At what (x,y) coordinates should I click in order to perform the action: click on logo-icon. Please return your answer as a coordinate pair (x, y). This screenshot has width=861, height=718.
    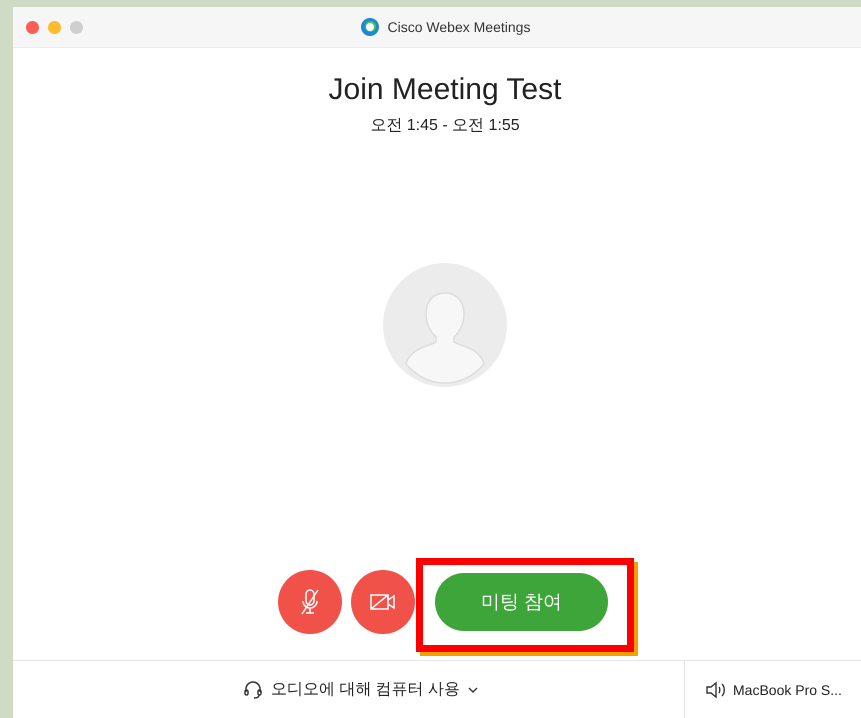
    Looking at the image, I should click on (370, 27).